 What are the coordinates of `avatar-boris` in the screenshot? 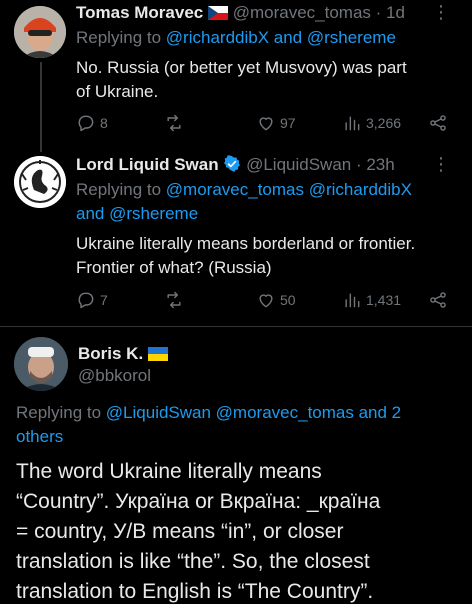 It's located at (41, 364).